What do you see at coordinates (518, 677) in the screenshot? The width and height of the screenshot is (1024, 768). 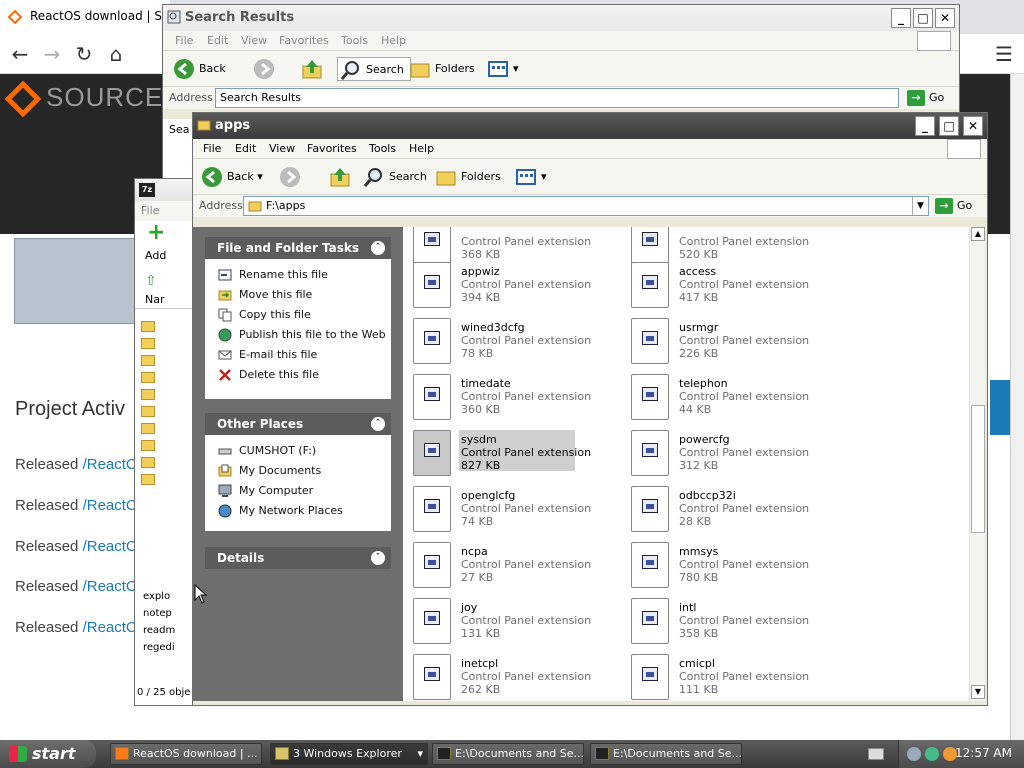 I see `file-item: inetcpl Control Panel extension 262 KB` at bounding box center [518, 677].